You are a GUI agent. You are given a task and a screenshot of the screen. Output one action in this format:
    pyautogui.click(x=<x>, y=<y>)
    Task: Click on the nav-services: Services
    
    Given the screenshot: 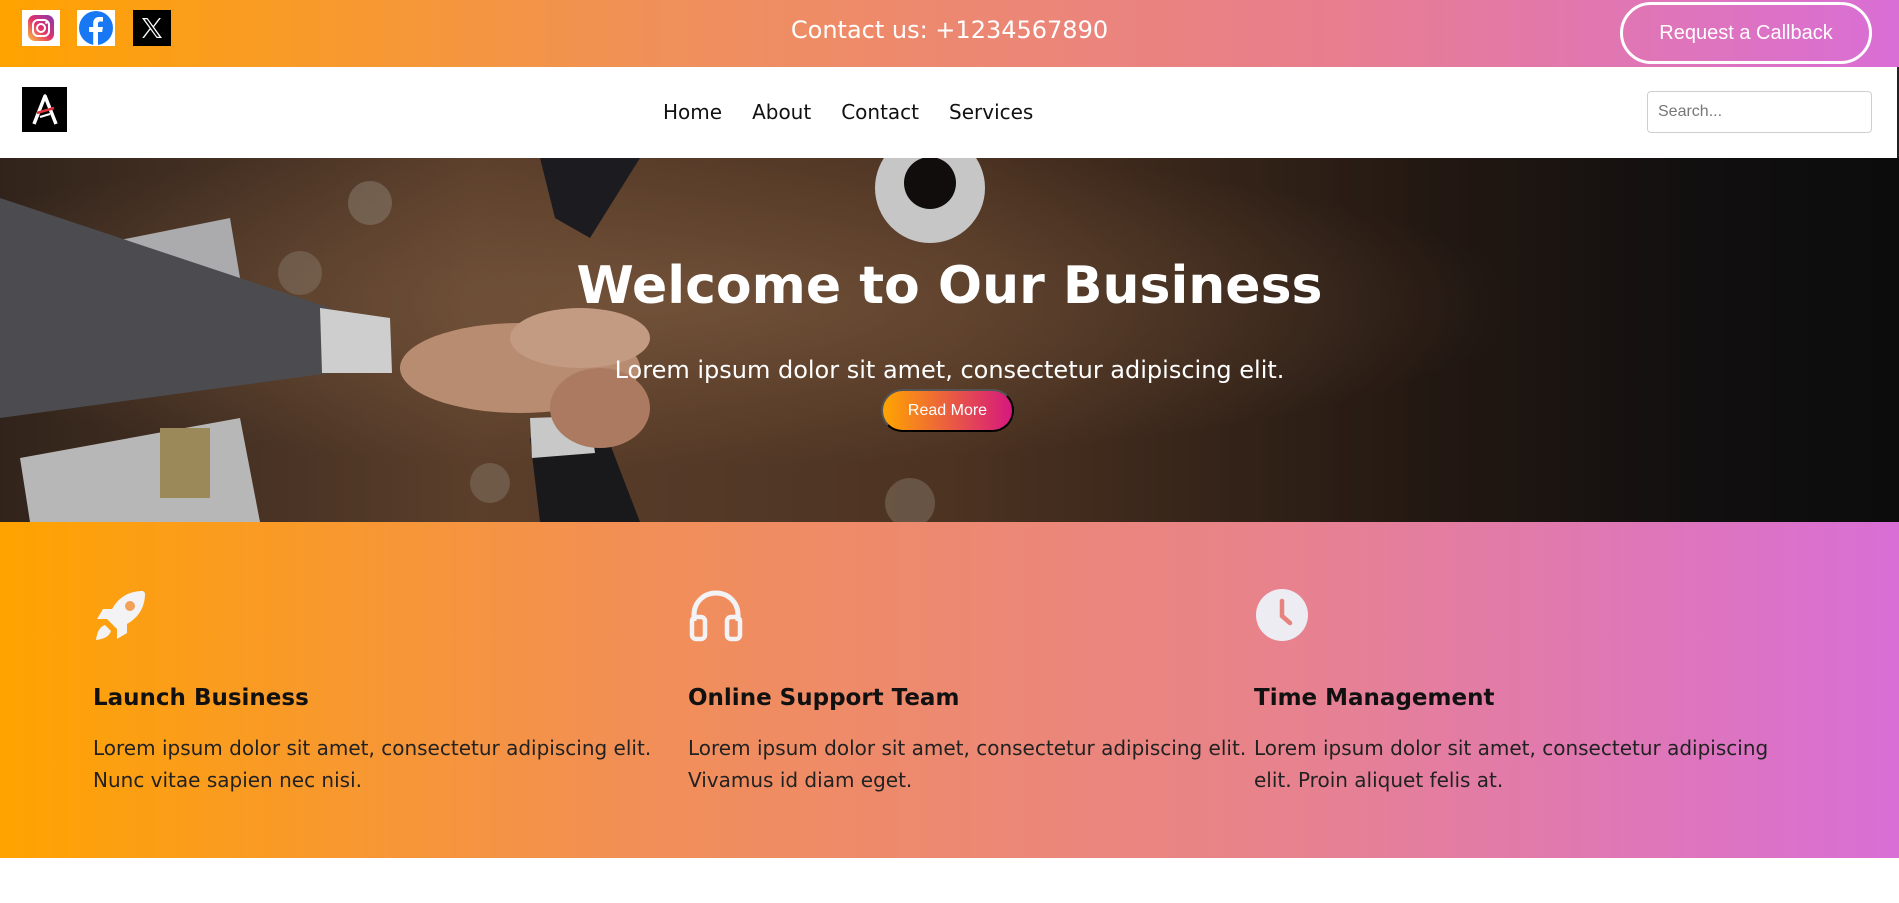 What is the action you would take?
    pyautogui.click(x=991, y=112)
    